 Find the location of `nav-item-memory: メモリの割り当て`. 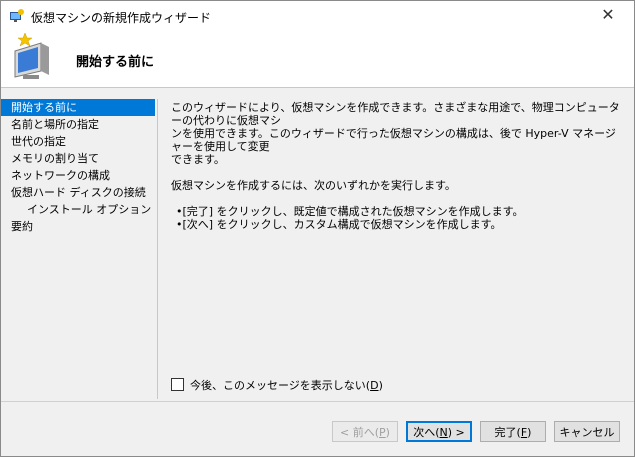

nav-item-memory: メモリの割り当て is located at coordinates (79, 158).